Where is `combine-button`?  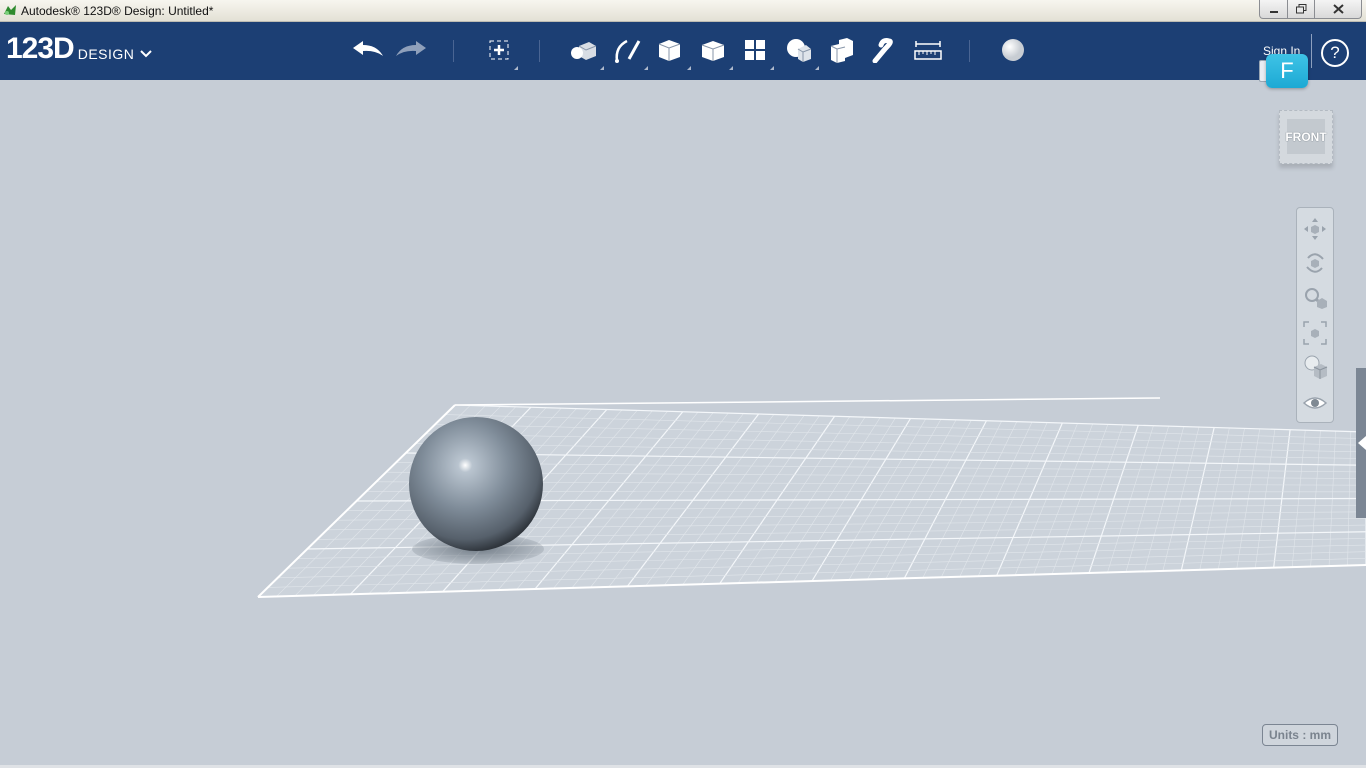
combine-button is located at coordinates (842, 50).